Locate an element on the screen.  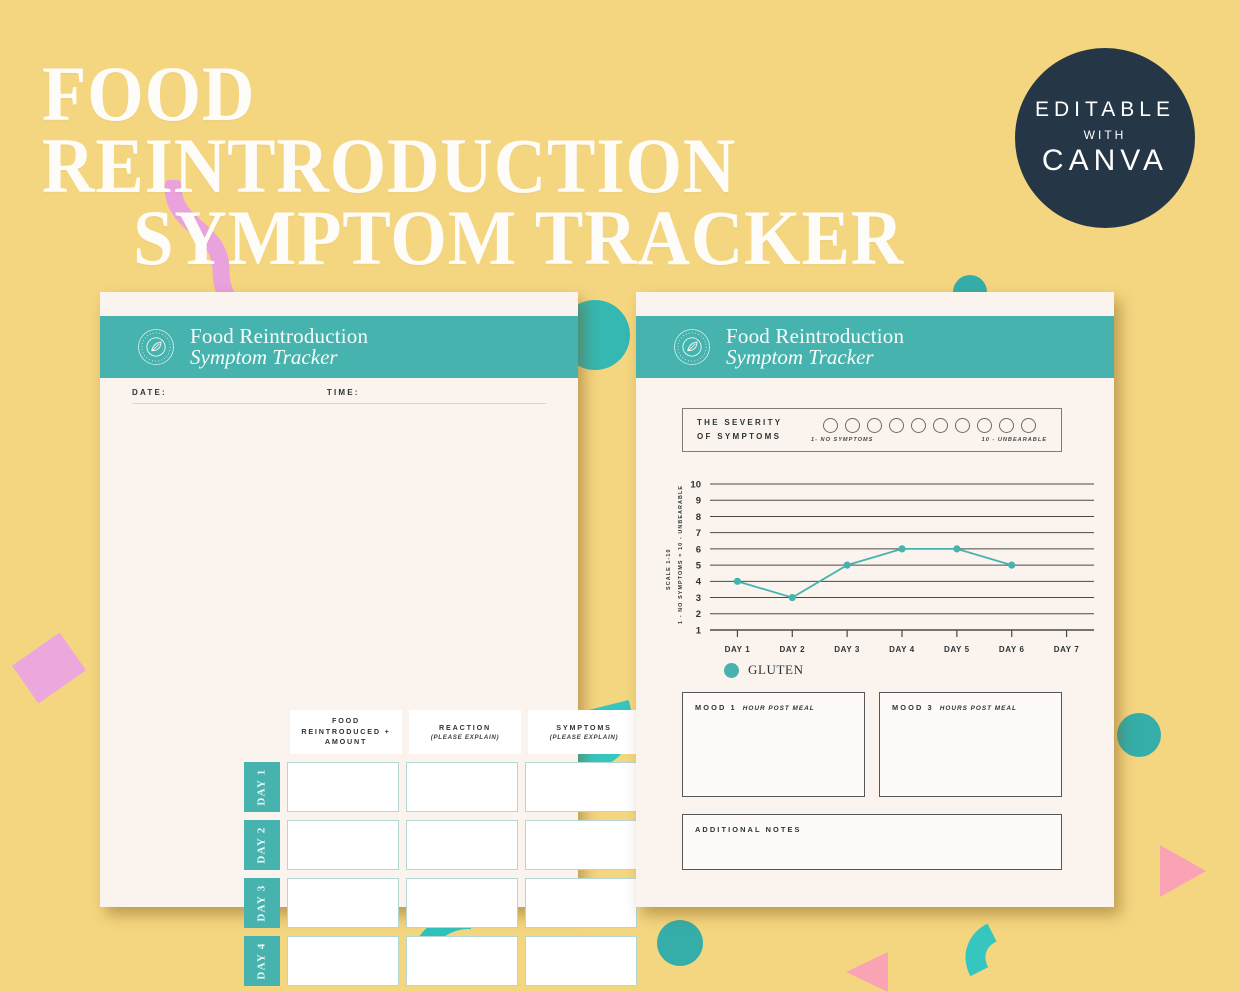
table-row: DAY 2 is located at coordinates (440, 845).